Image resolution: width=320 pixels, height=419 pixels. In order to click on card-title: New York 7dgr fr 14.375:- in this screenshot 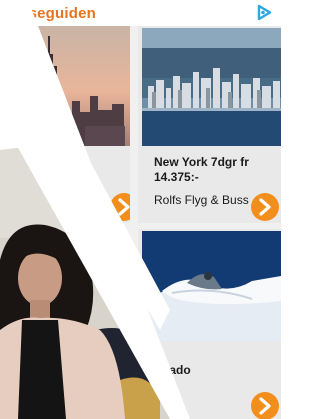, I will do `click(201, 169)`.